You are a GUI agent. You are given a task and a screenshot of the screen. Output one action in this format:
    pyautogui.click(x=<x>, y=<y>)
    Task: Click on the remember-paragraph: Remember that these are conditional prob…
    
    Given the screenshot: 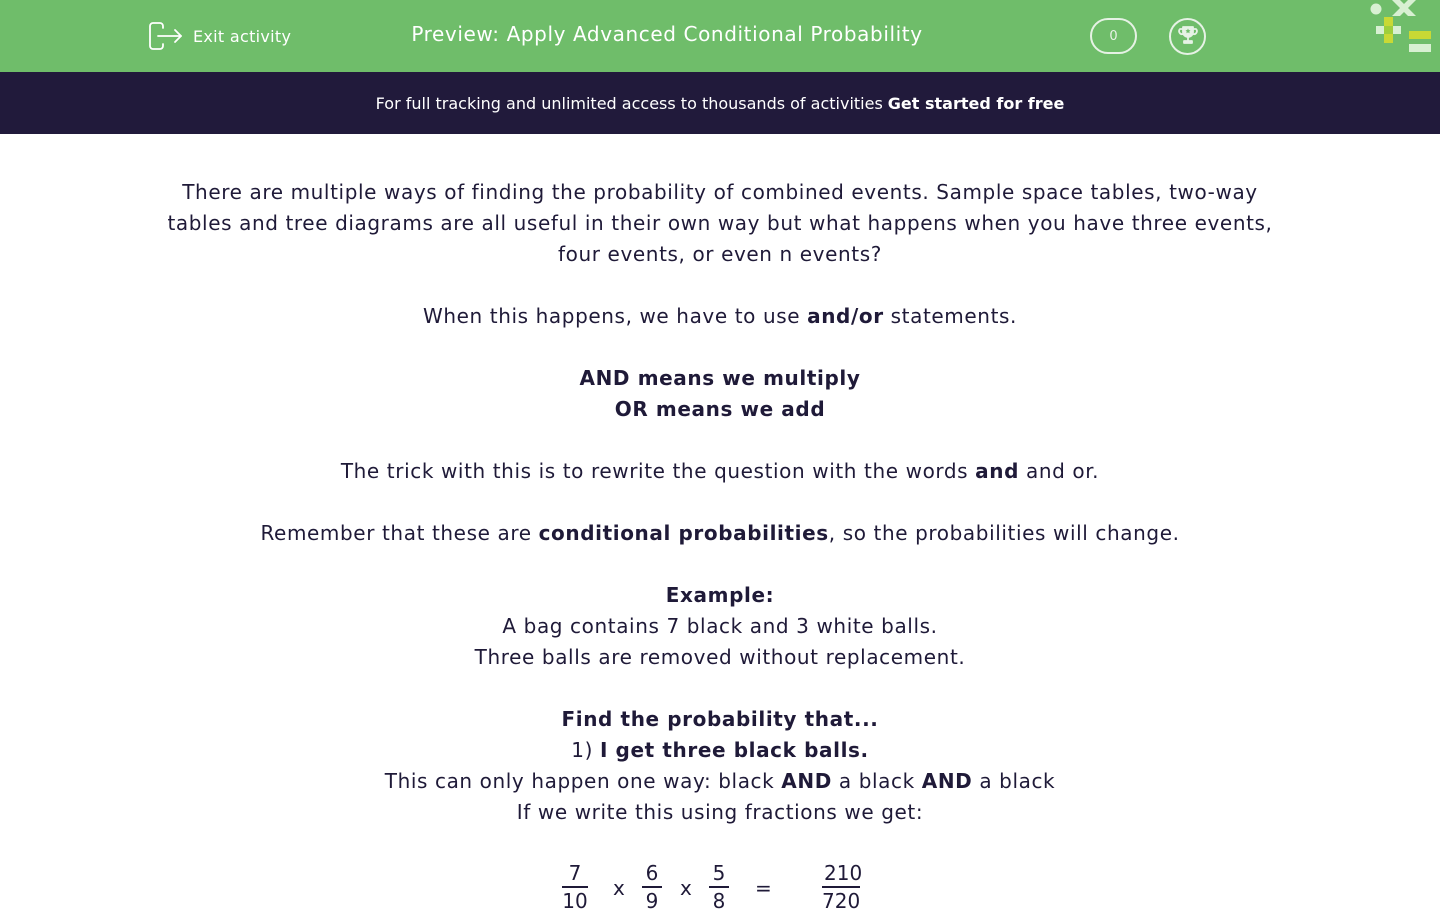 What is the action you would take?
    pyautogui.click(x=720, y=533)
    